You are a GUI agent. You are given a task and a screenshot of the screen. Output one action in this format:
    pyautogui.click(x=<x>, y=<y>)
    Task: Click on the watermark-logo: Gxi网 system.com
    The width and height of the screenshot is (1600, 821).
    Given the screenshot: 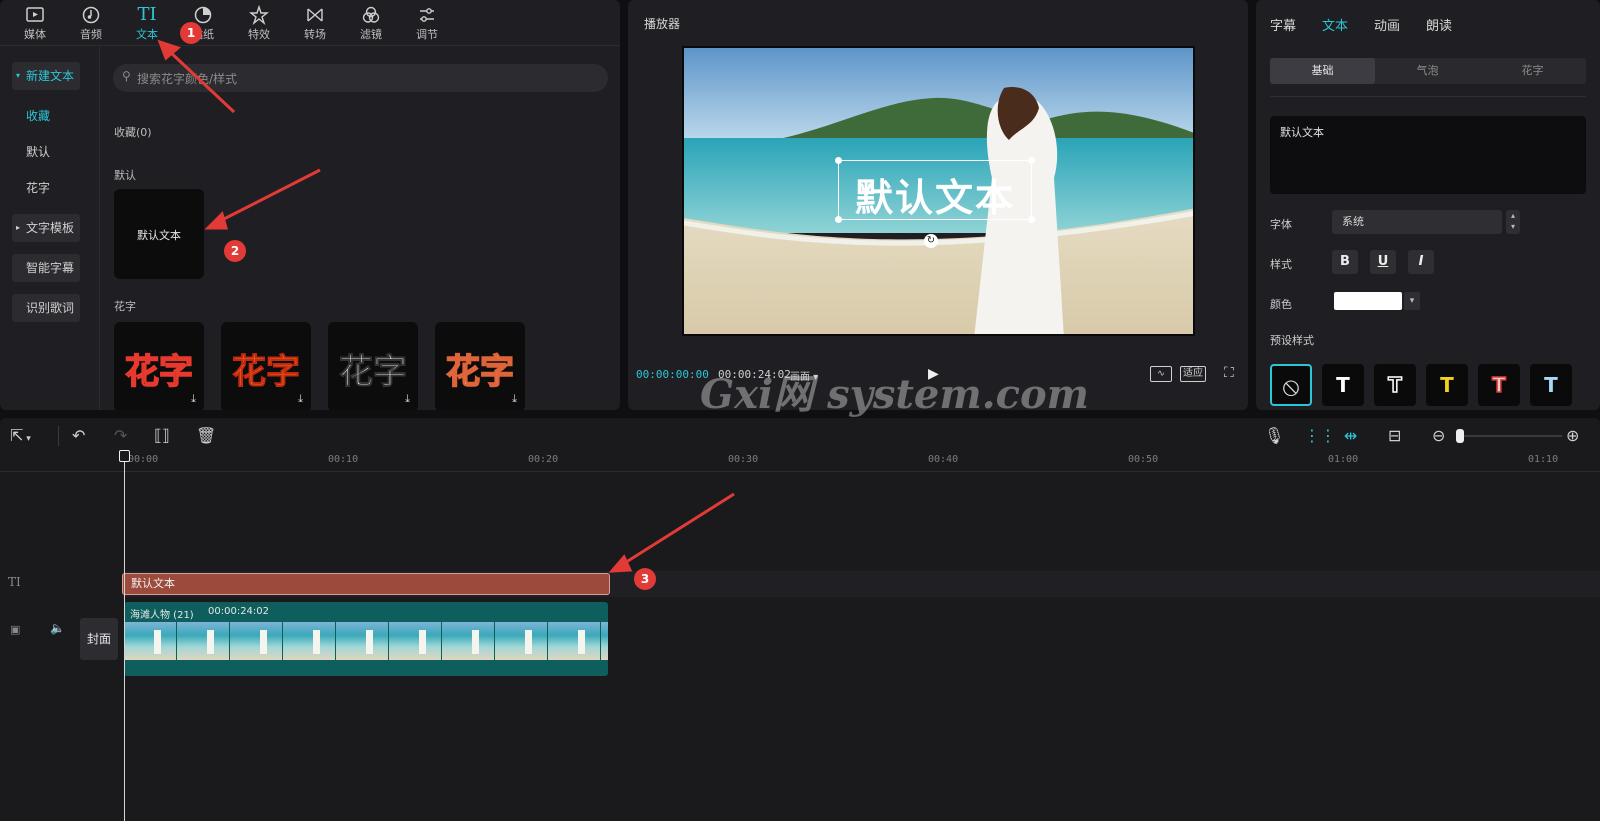 What is the action you would take?
    pyautogui.click(x=894, y=394)
    